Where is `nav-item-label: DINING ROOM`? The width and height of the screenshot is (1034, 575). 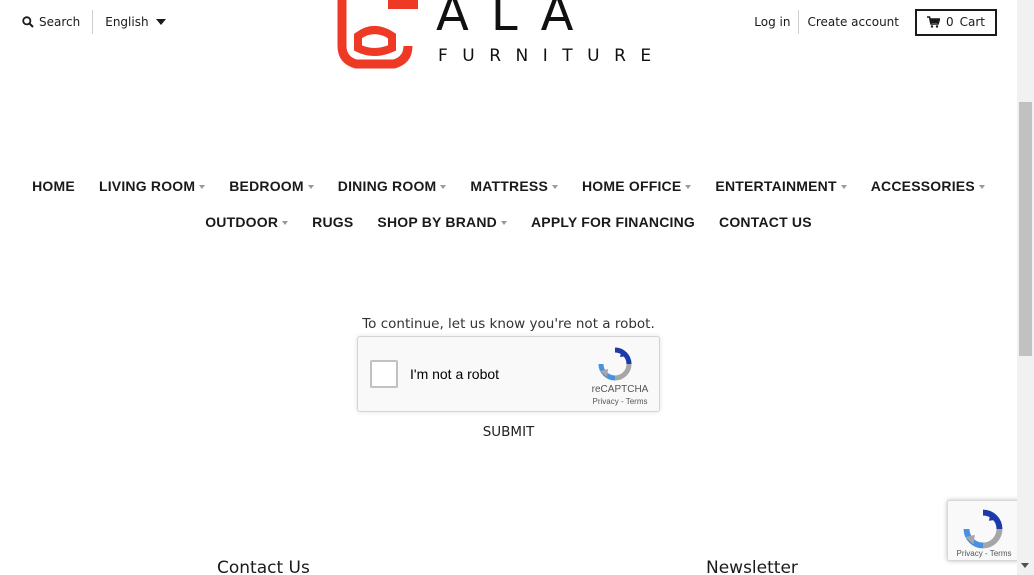
nav-item-label: DINING ROOM is located at coordinates (387, 186).